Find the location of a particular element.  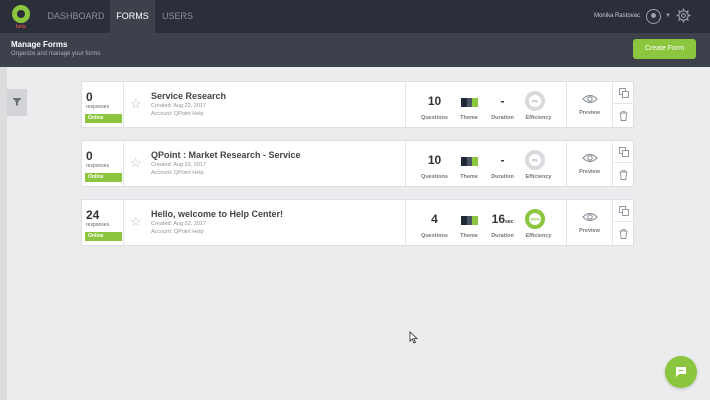

beta-badge: beta is located at coordinates (21, 27).